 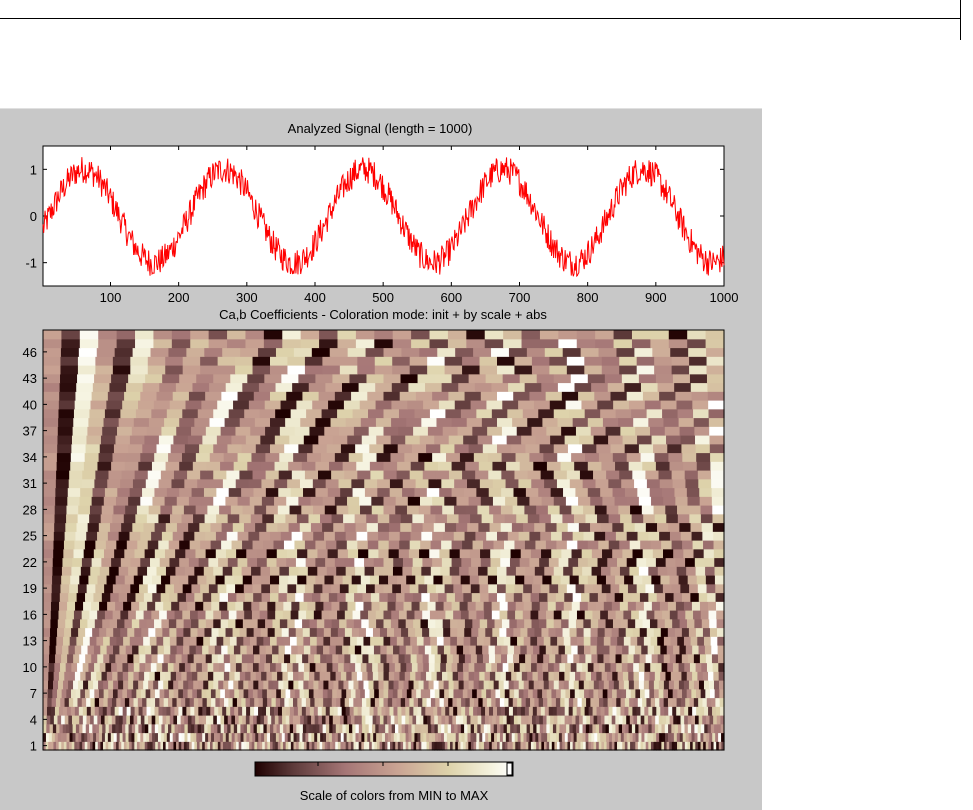 I want to click on colorbar-slider-handle, so click(x=509, y=769).